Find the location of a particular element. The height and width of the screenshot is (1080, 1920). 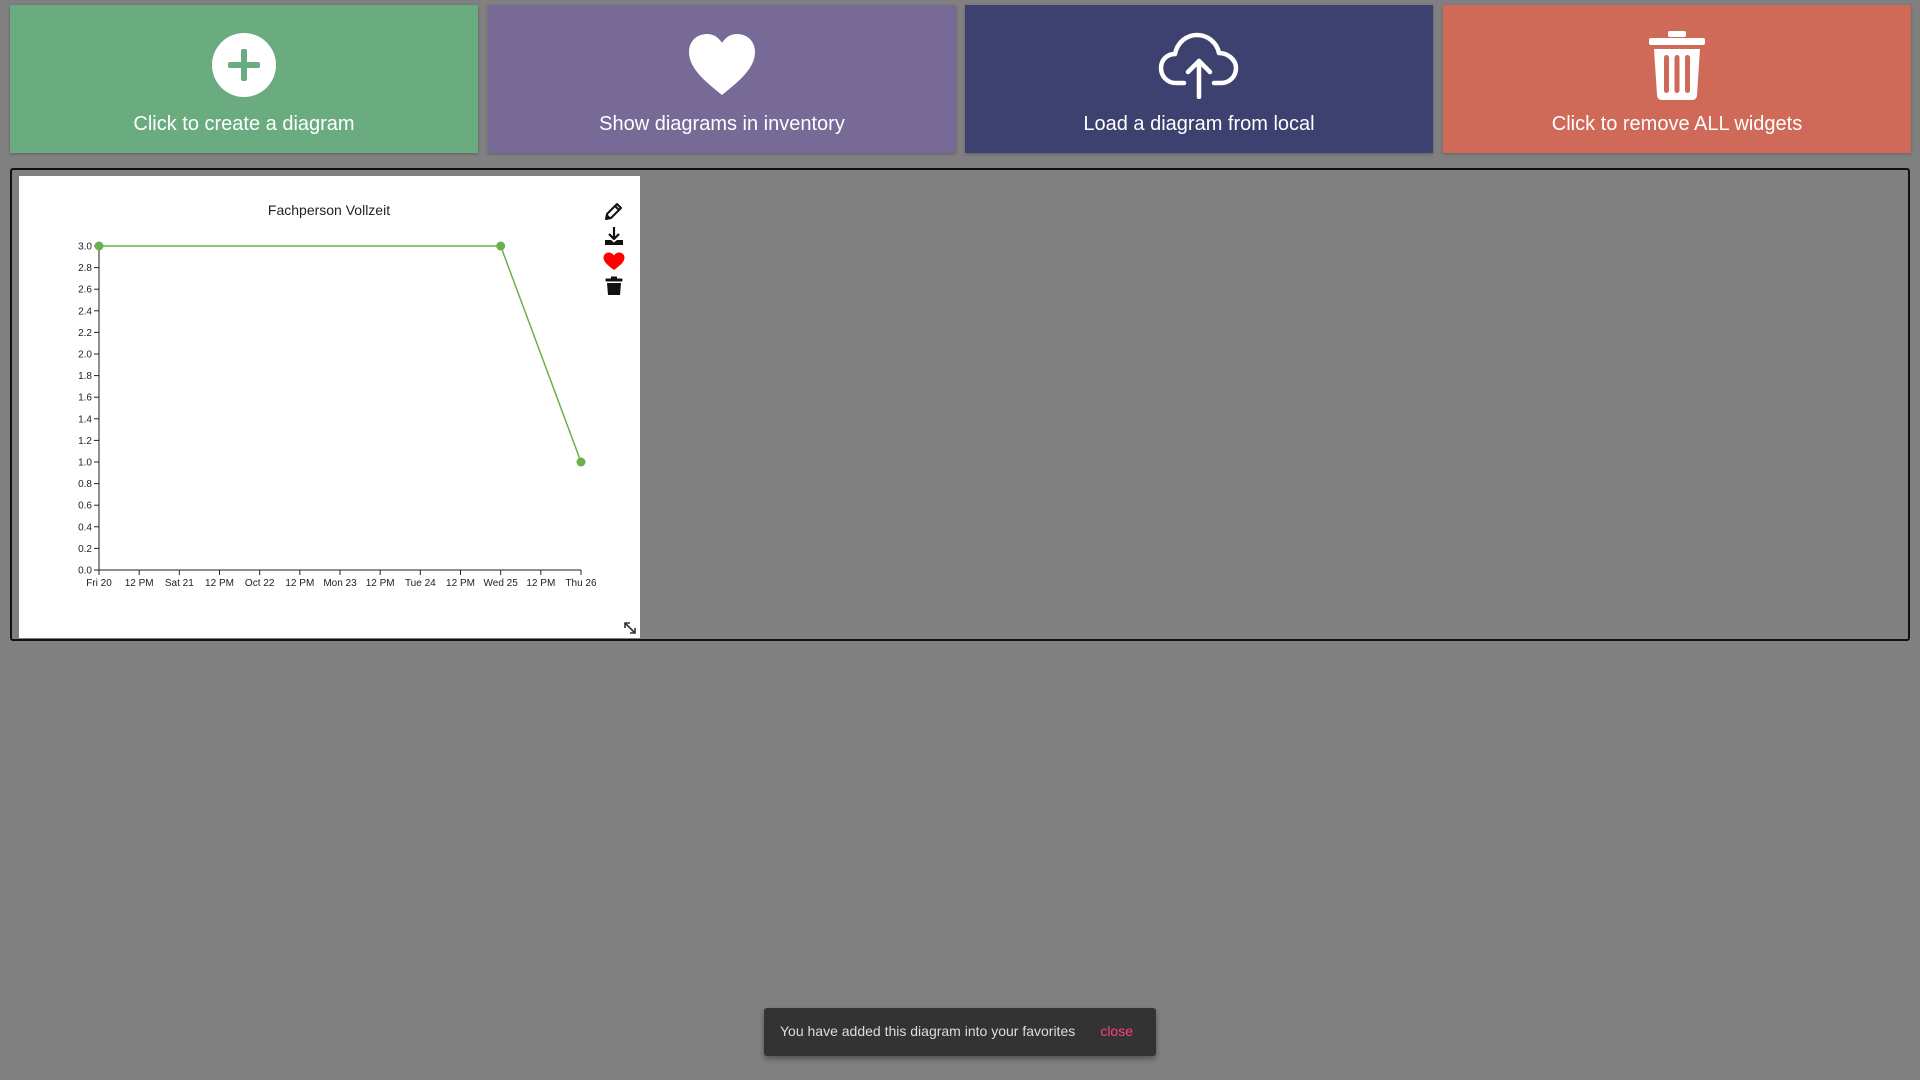

y-tick-label: 2.6 is located at coordinates (85, 290).